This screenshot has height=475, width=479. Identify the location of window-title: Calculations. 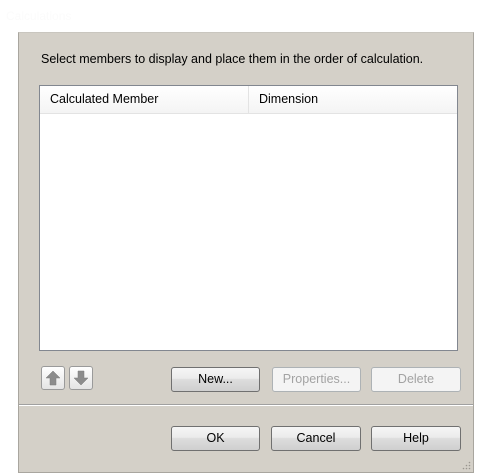
(39, 16).